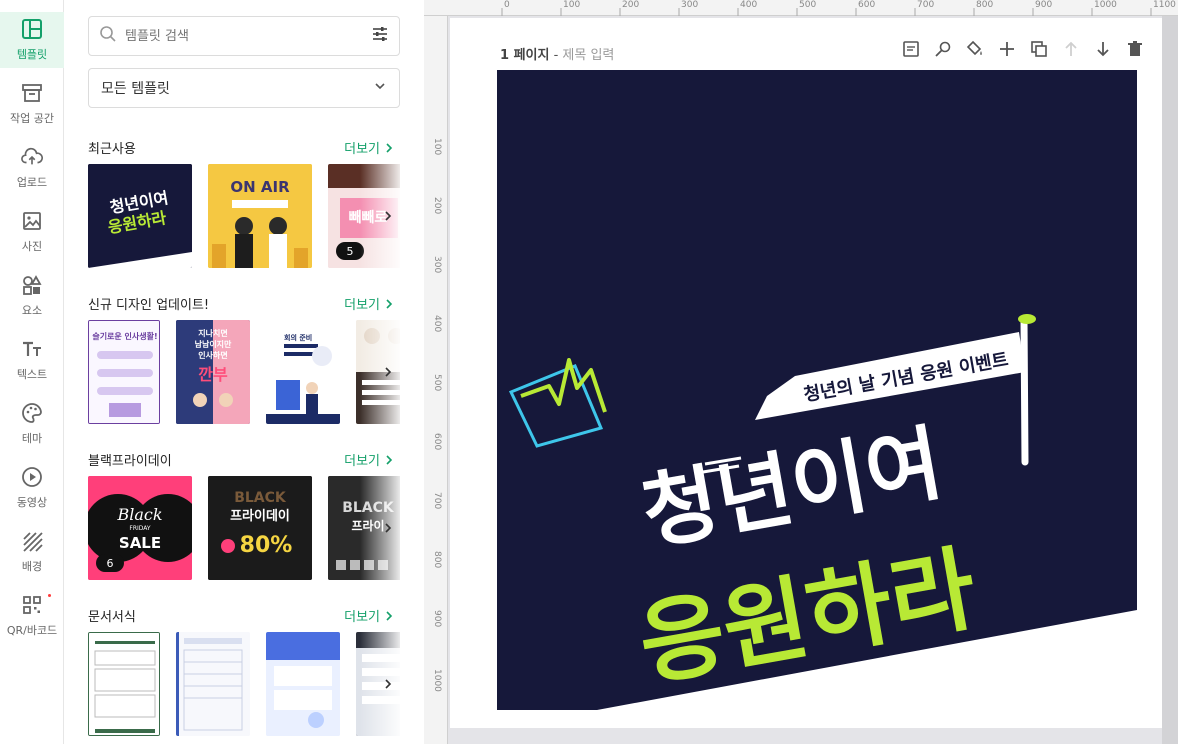 This screenshot has height=744, width=1178. I want to click on rail-item-qr: QR/바코드, so click(32, 616).